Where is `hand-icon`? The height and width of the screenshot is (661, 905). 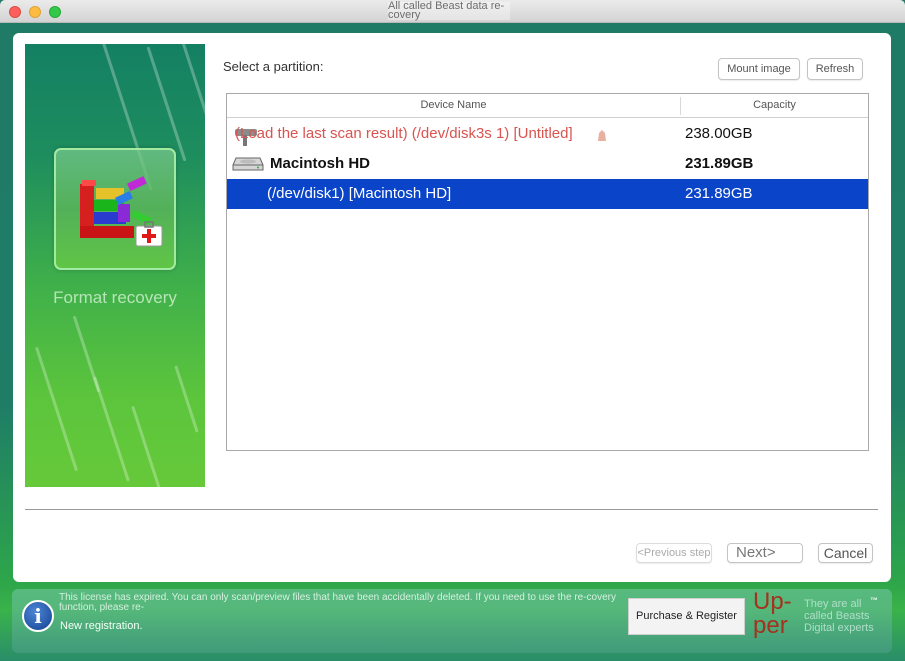 hand-icon is located at coordinates (602, 135).